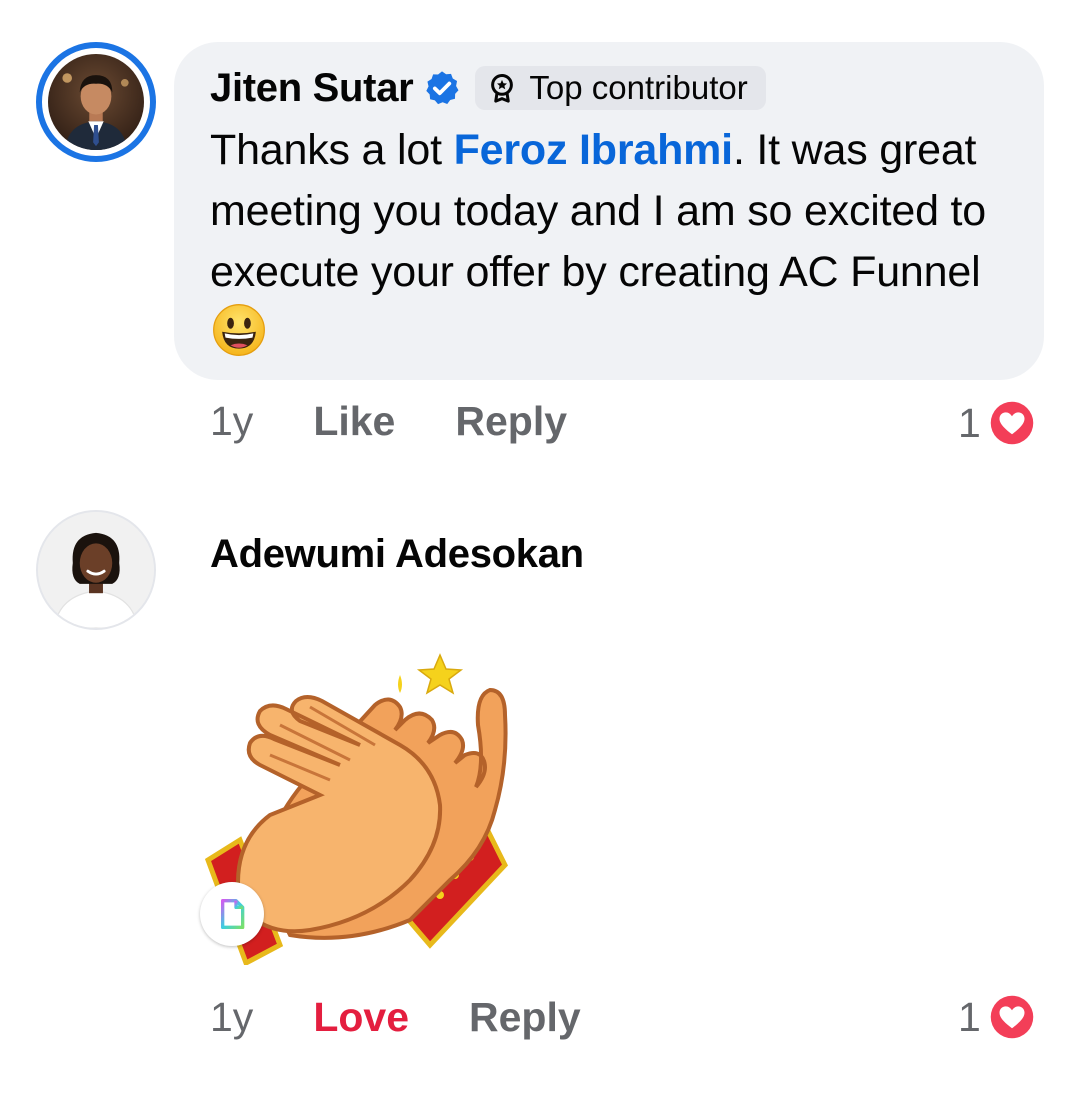 Image resolution: width=1080 pixels, height=1094 pixels. I want to click on comment-actions: 1y Love Reply, so click(395, 1017).